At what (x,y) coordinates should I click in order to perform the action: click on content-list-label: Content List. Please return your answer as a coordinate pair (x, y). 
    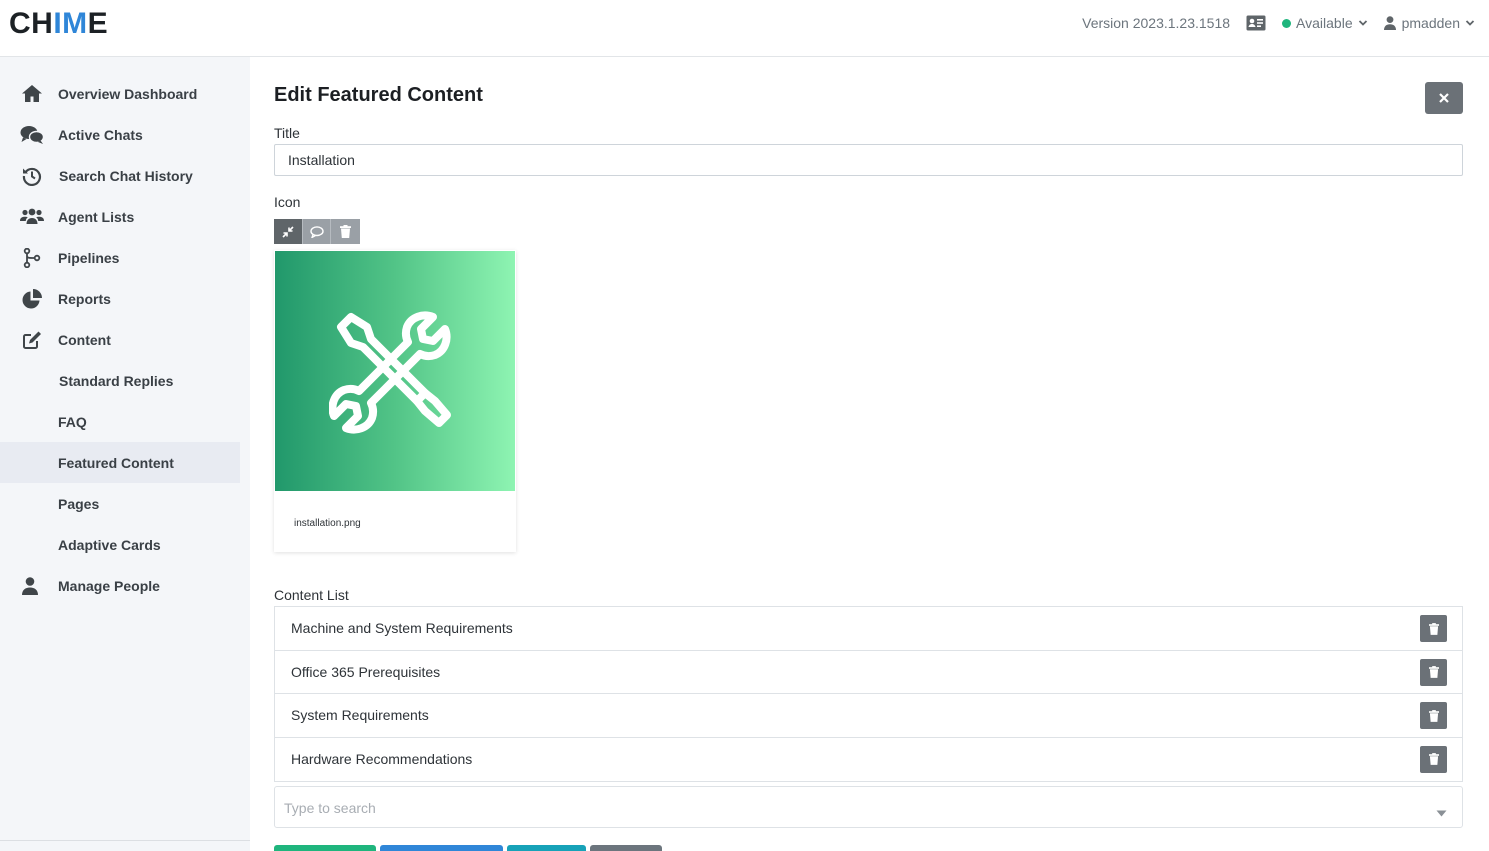
    Looking at the image, I should click on (311, 595).